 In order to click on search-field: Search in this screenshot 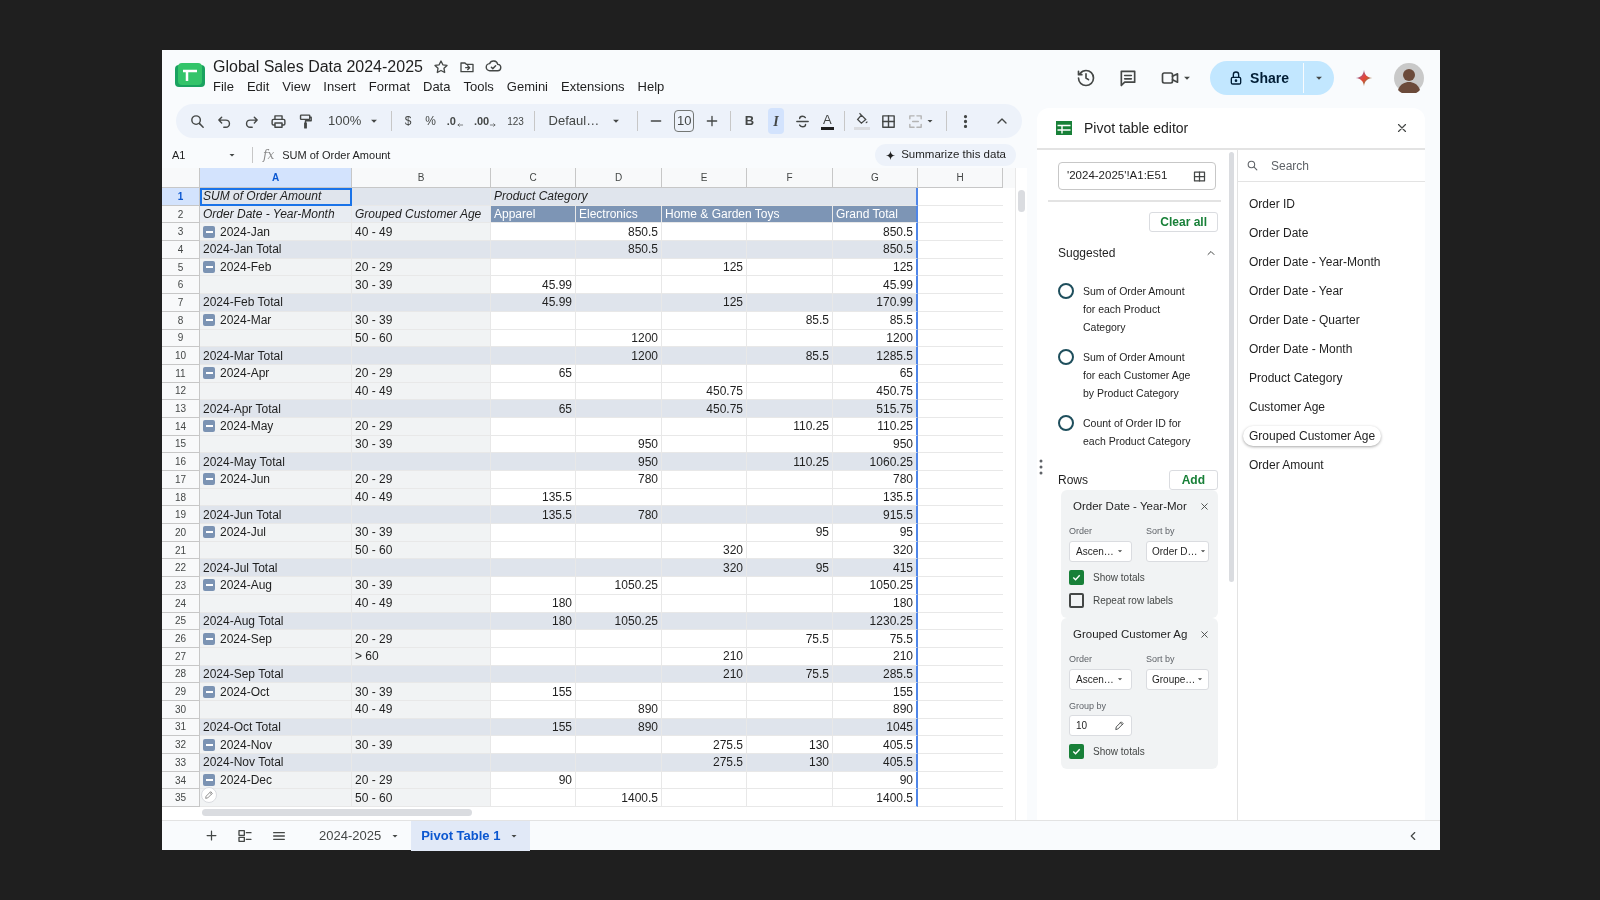, I will do `click(1331, 166)`.